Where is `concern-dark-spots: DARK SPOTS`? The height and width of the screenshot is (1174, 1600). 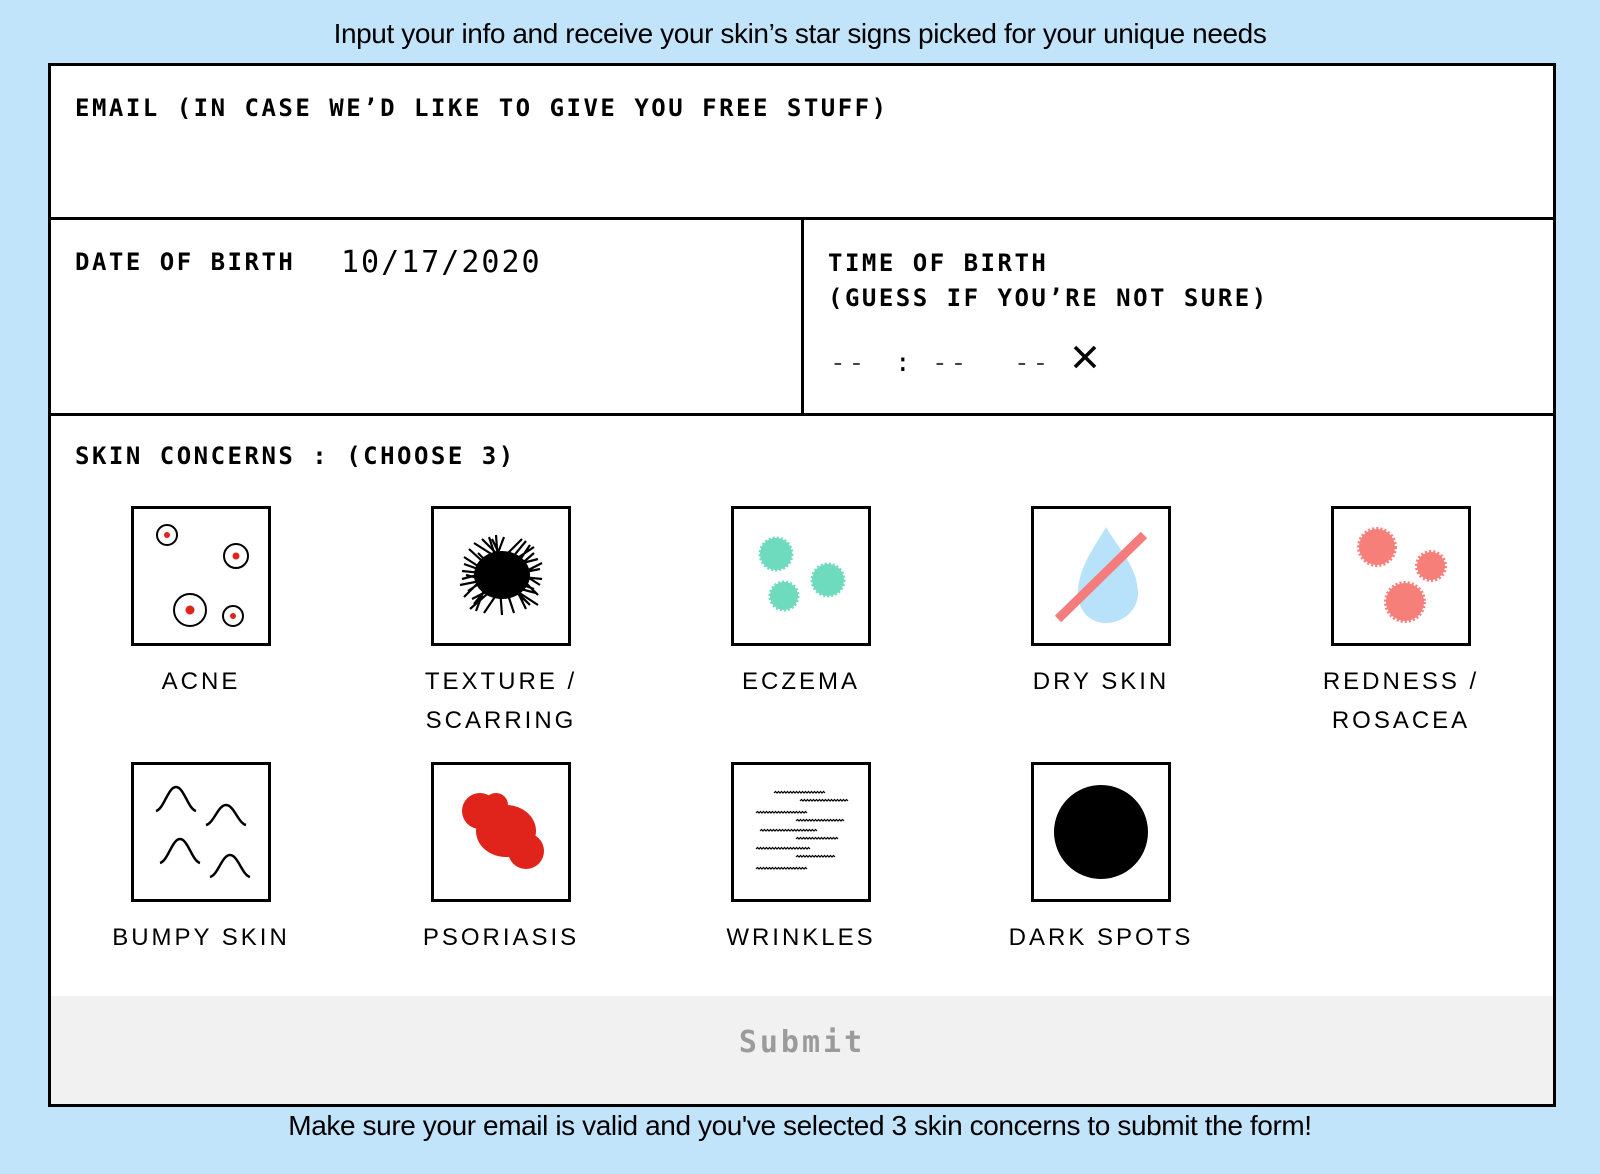
concern-dark-spots: DARK SPOTS is located at coordinates (1101, 859).